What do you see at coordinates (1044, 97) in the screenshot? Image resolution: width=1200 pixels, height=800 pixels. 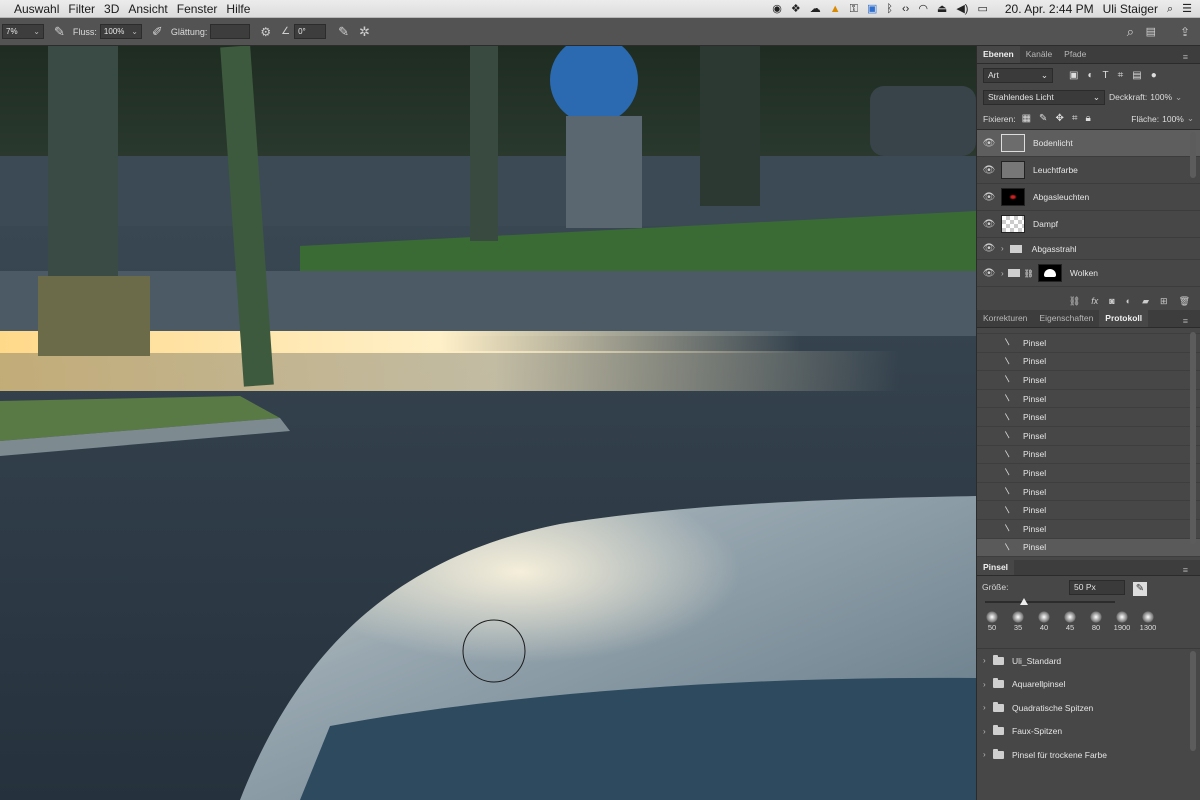 I see `blend-mode-select: Strahlendes Licht ⌄` at bounding box center [1044, 97].